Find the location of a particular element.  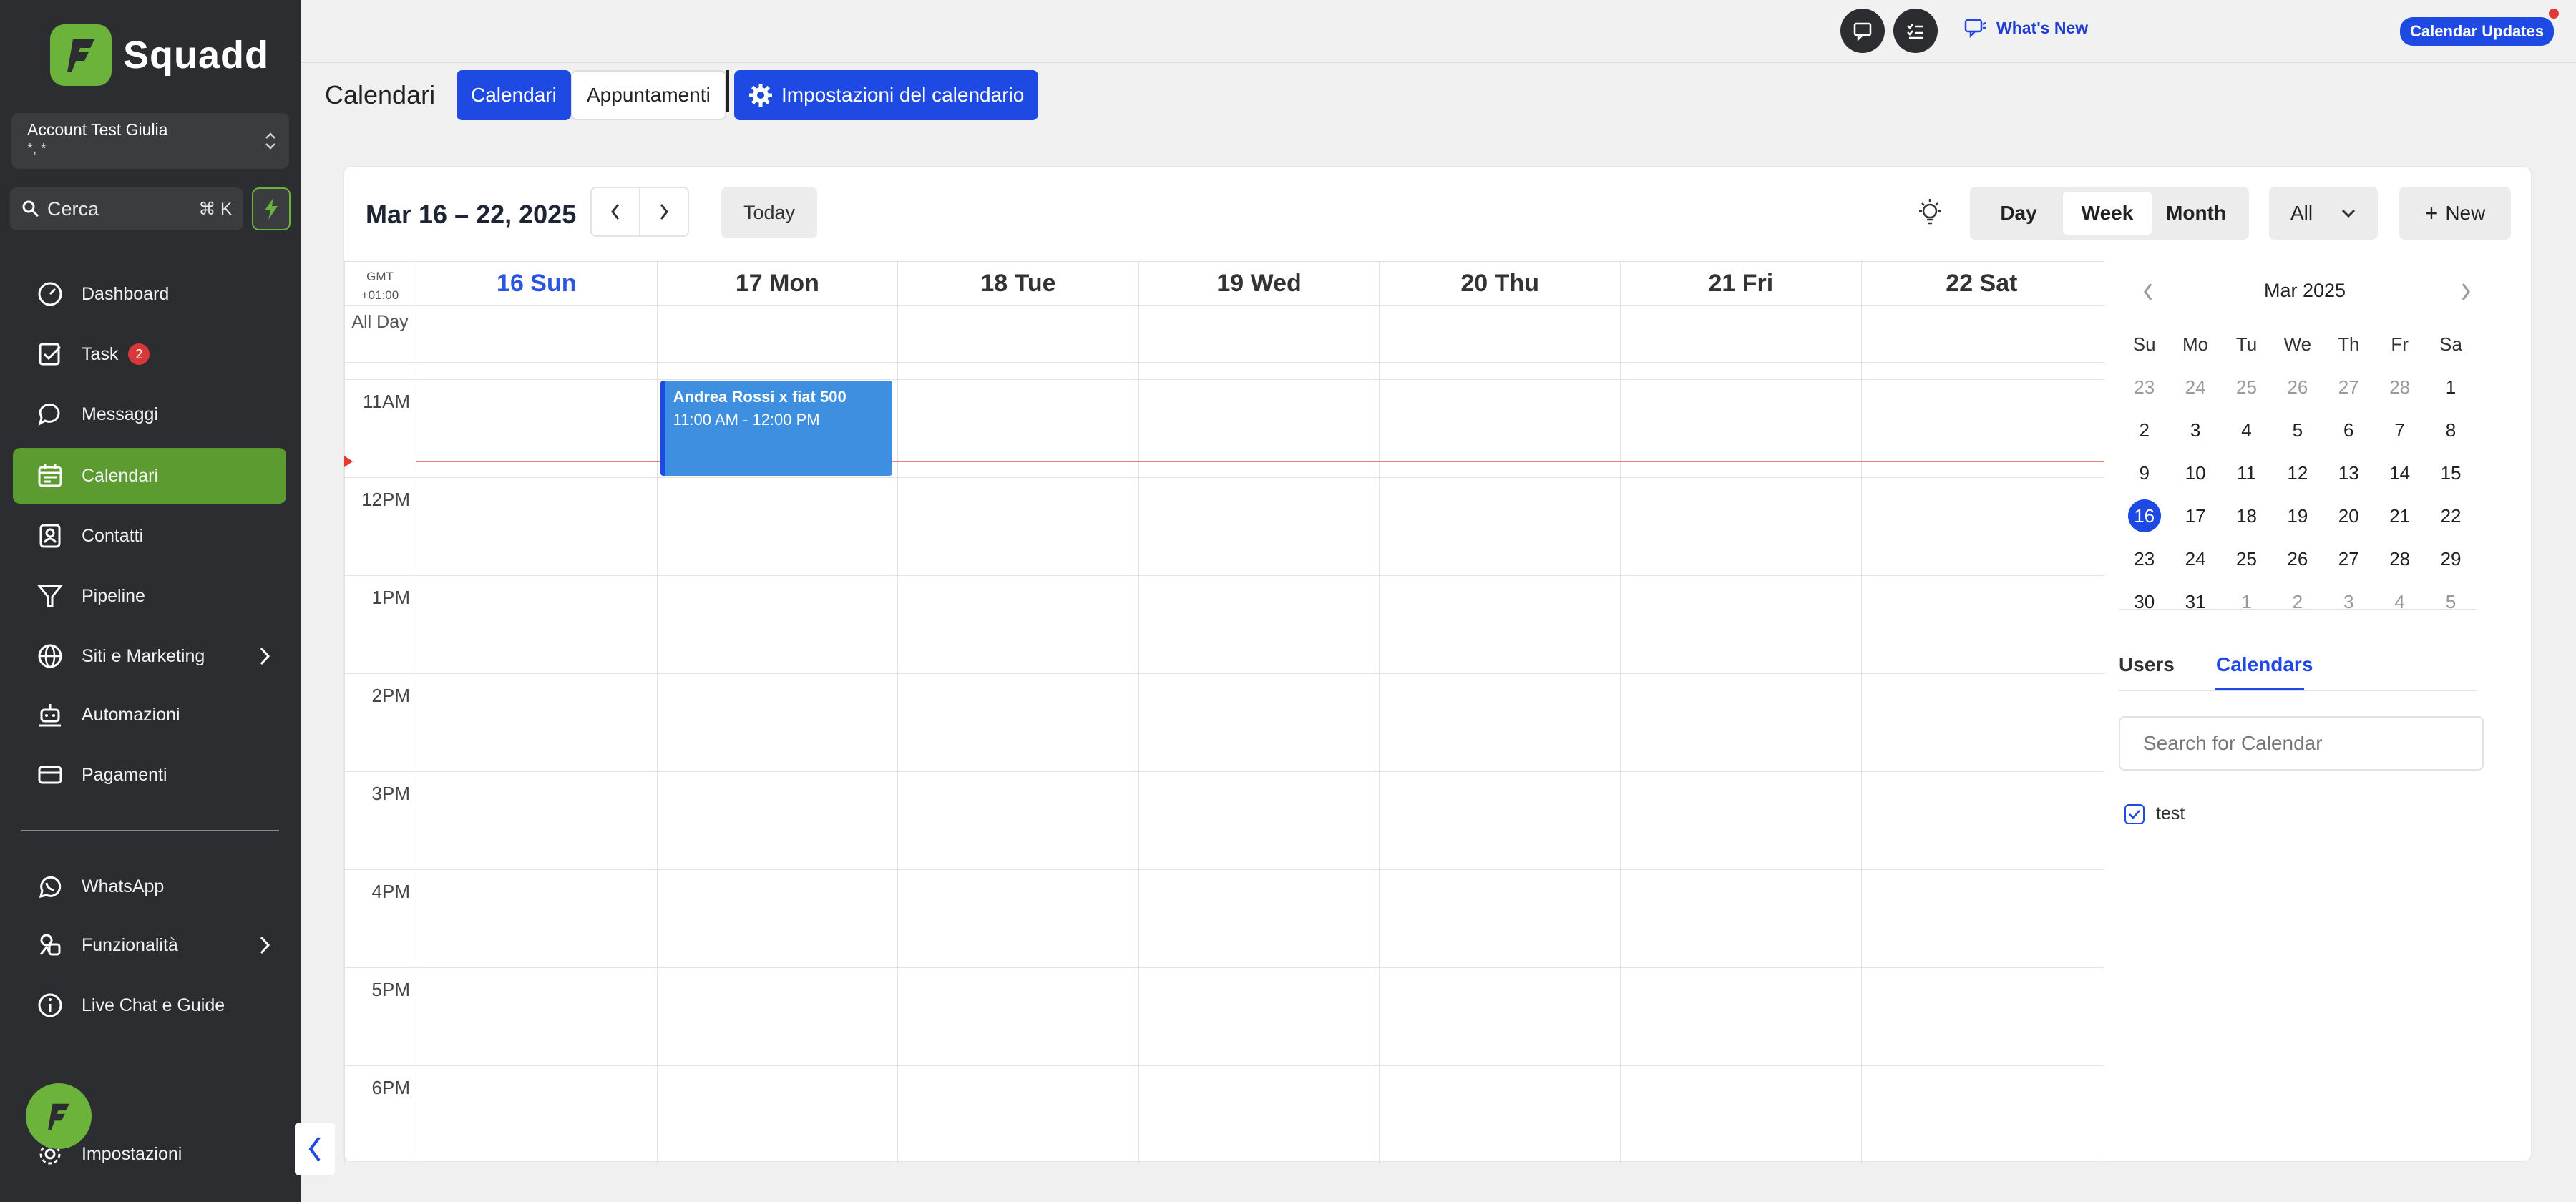

mini-day: 7 is located at coordinates (2399, 430).